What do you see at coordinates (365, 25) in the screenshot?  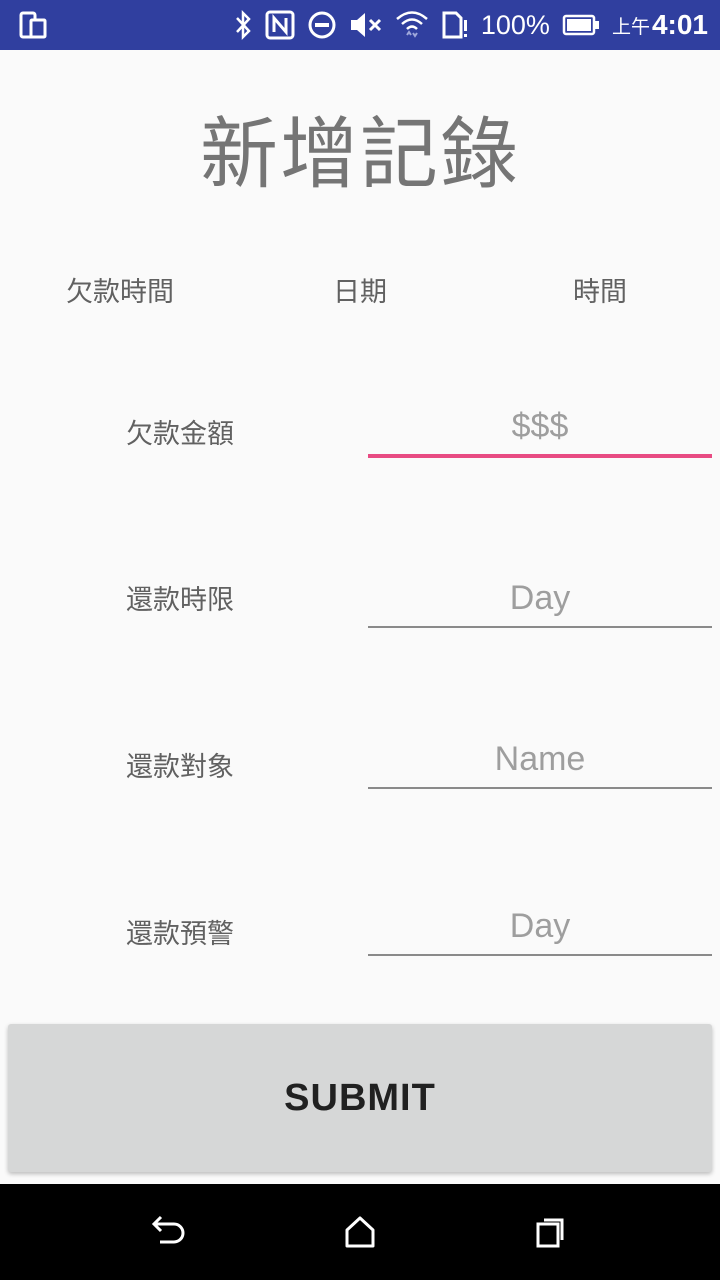 I see `mute-icon` at bounding box center [365, 25].